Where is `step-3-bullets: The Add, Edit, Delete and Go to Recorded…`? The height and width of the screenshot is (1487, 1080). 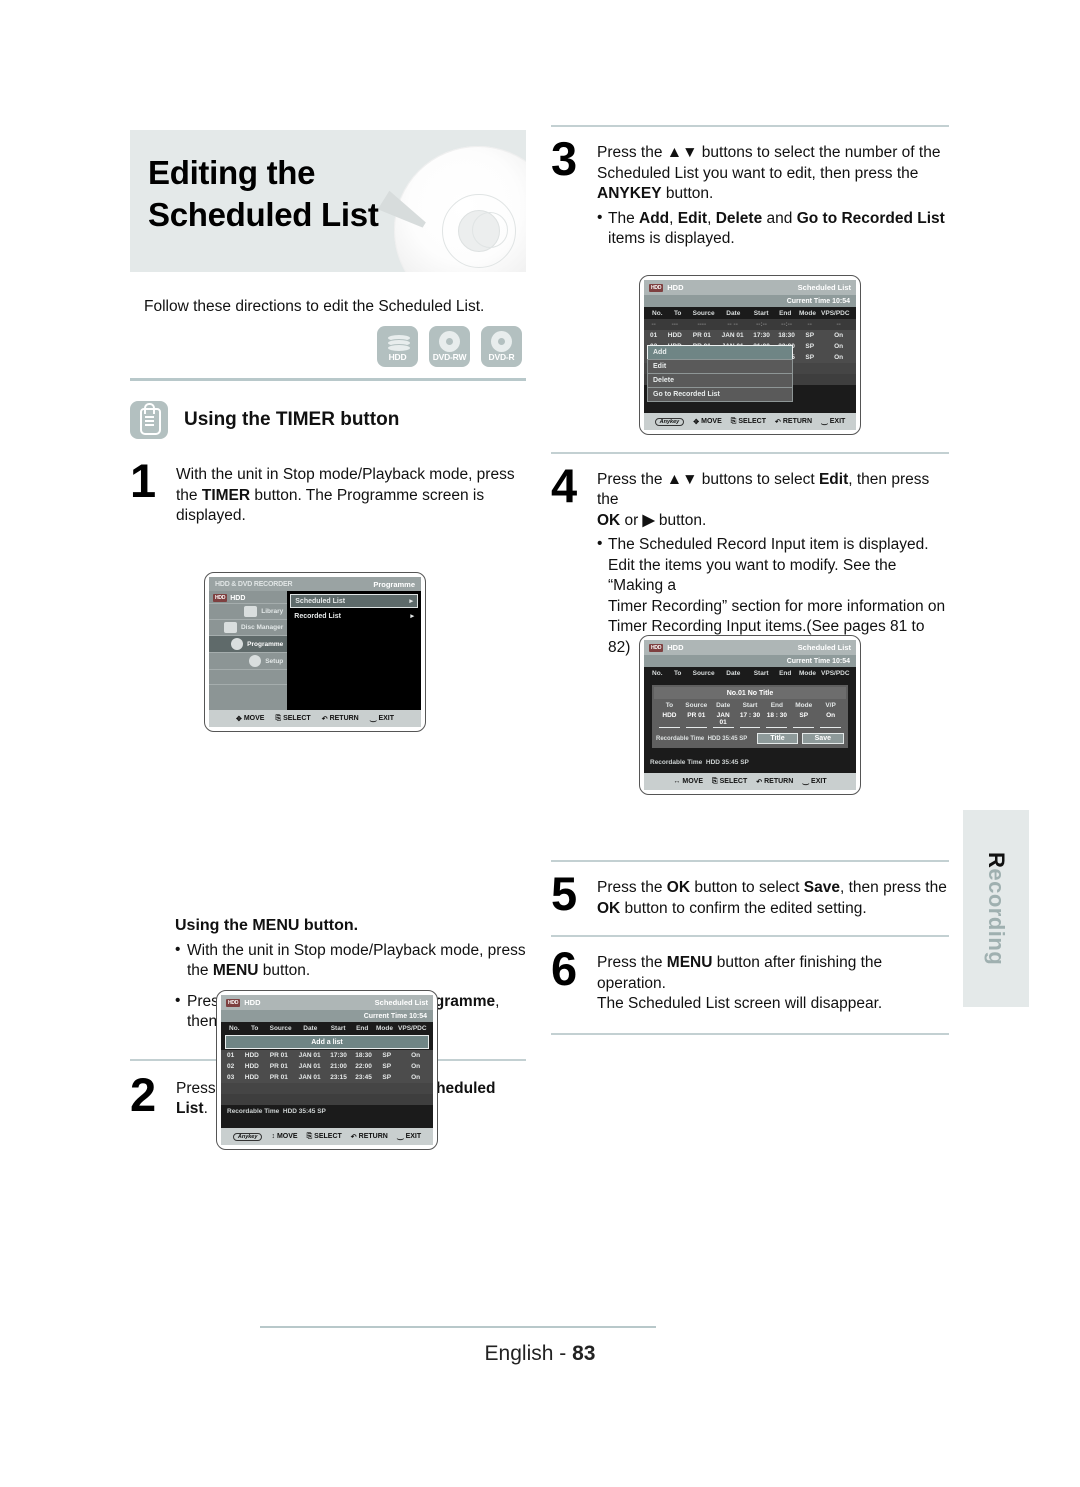 step-3-bullets: The Add, Edit, Delete and Go to Recorded… is located at coordinates (771, 229).